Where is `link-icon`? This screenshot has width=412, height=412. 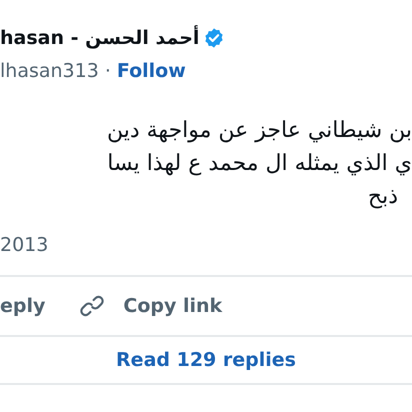
link-icon is located at coordinates (92, 306).